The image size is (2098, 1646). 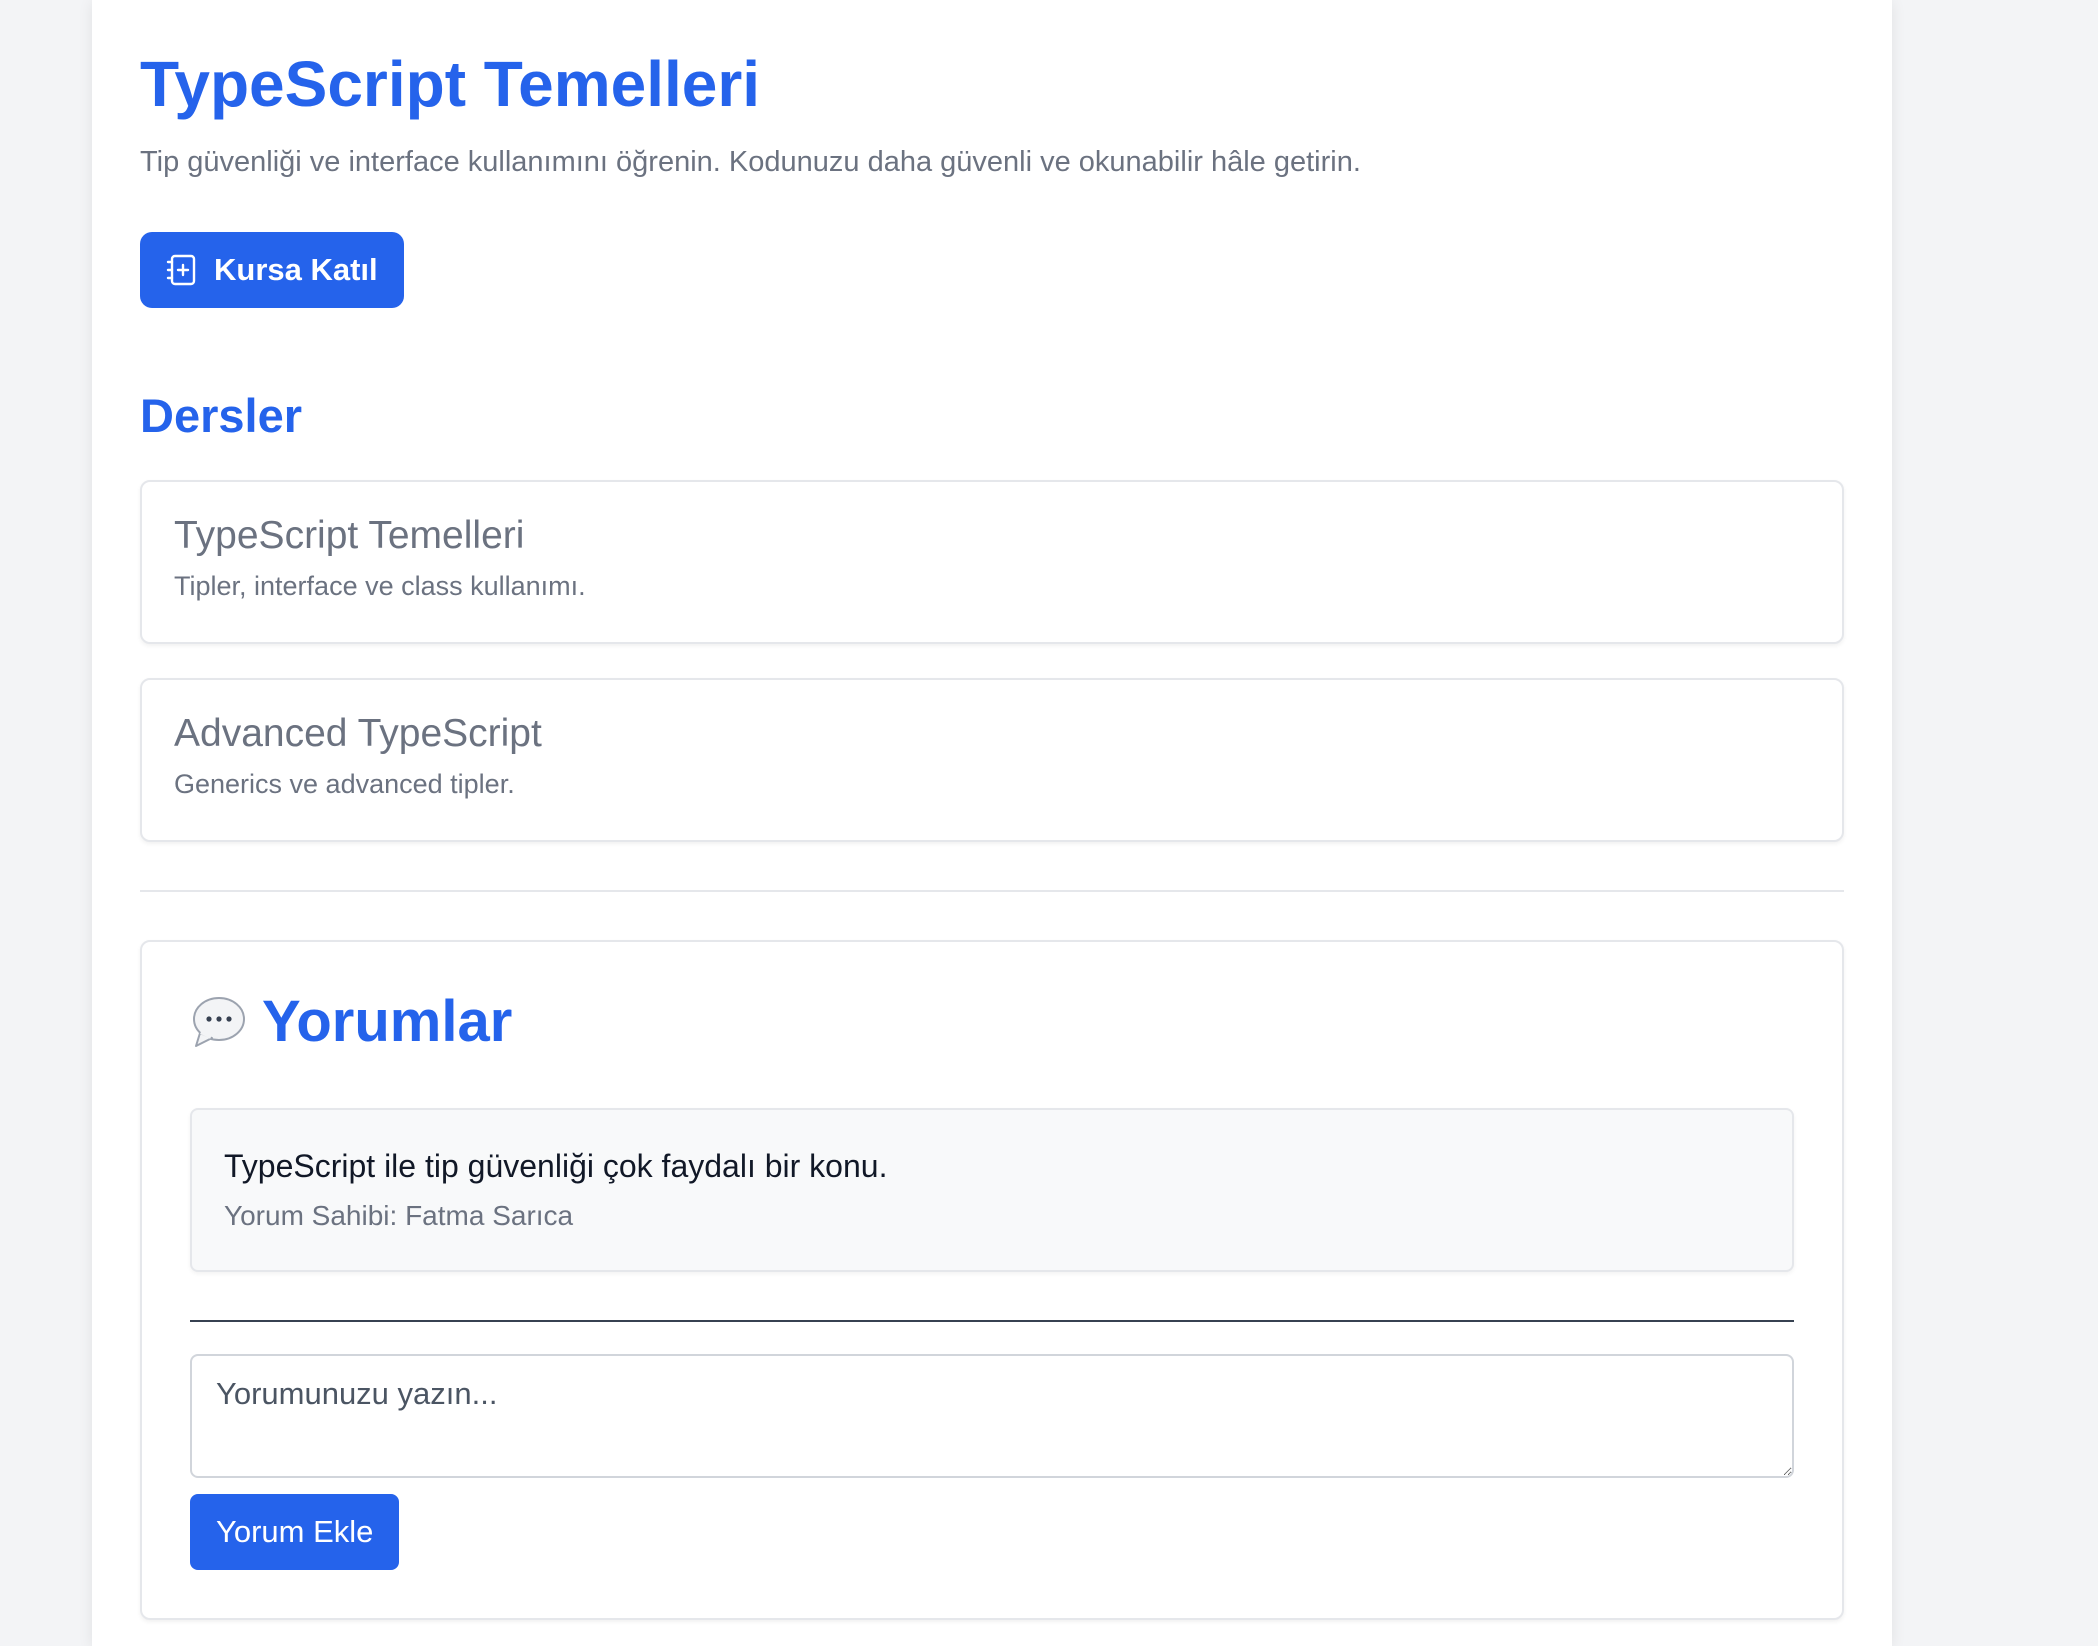 I want to click on lesson-description: Generics ve advanced tipler., so click(x=344, y=784).